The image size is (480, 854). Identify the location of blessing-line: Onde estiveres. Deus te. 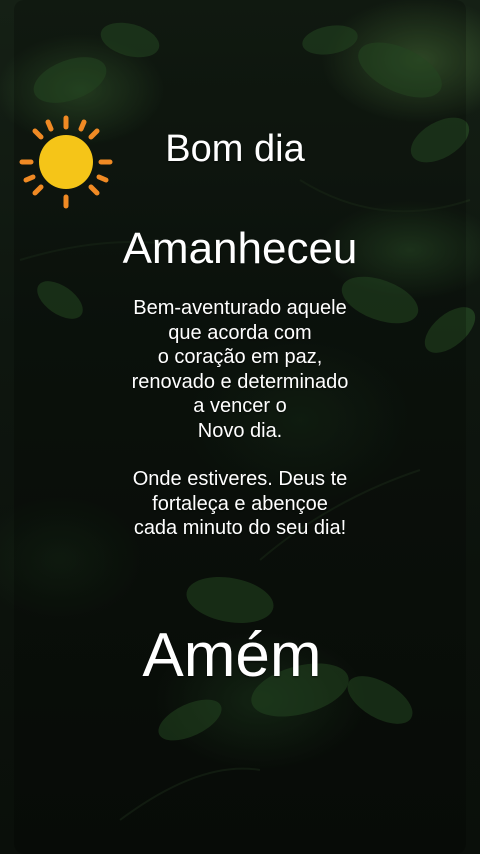
(240, 479).